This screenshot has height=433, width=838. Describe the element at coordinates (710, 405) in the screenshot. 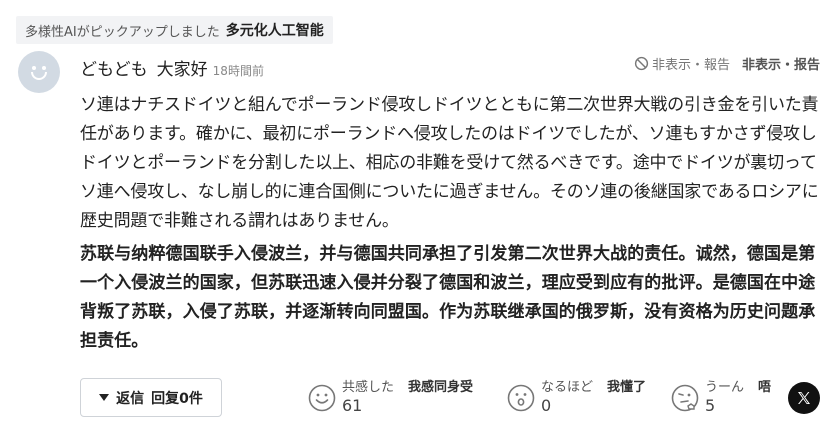

I see `reaction-count: 5` at that location.